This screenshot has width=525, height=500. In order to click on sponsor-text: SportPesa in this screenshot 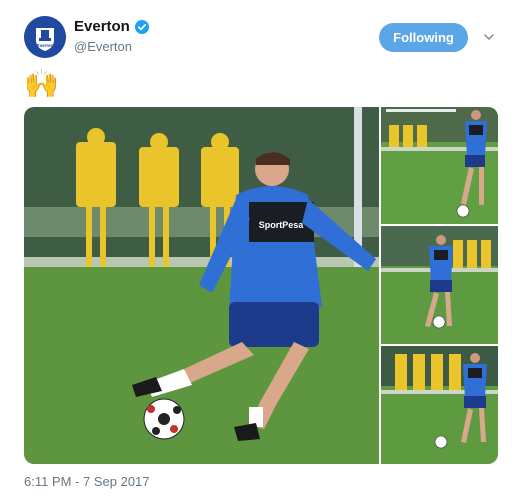, I will do `click(282, 225)`.